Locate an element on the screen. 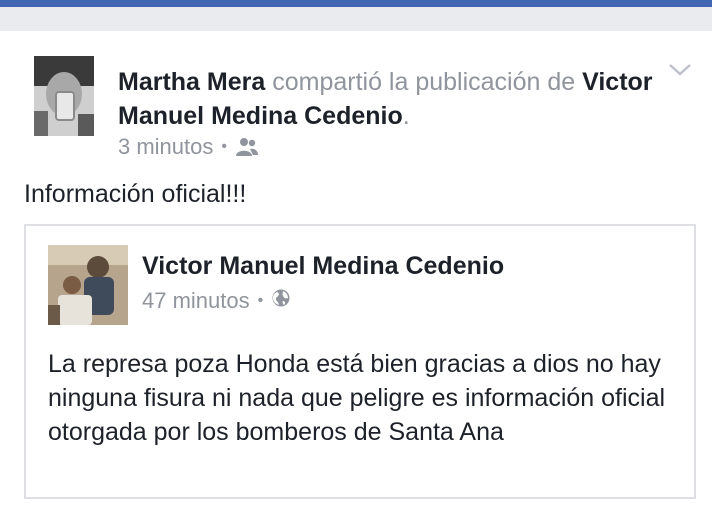 The height and width of the screenshot is (526, 712). shared-author-avatar is located at coordinates (88, 285).